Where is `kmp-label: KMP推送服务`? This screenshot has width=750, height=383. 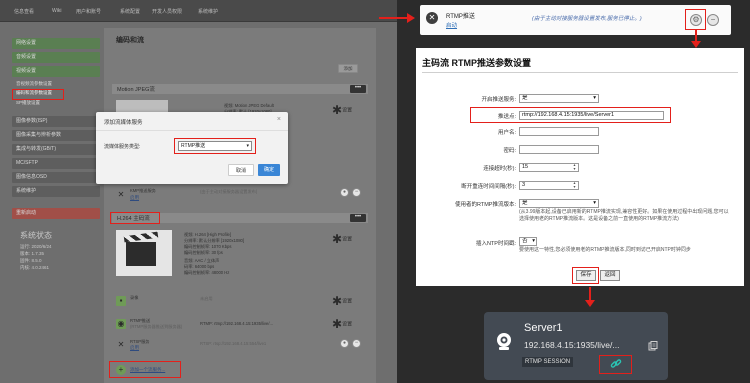
kmp-label: KMP推送服务 is located at coordinates (143, 190).